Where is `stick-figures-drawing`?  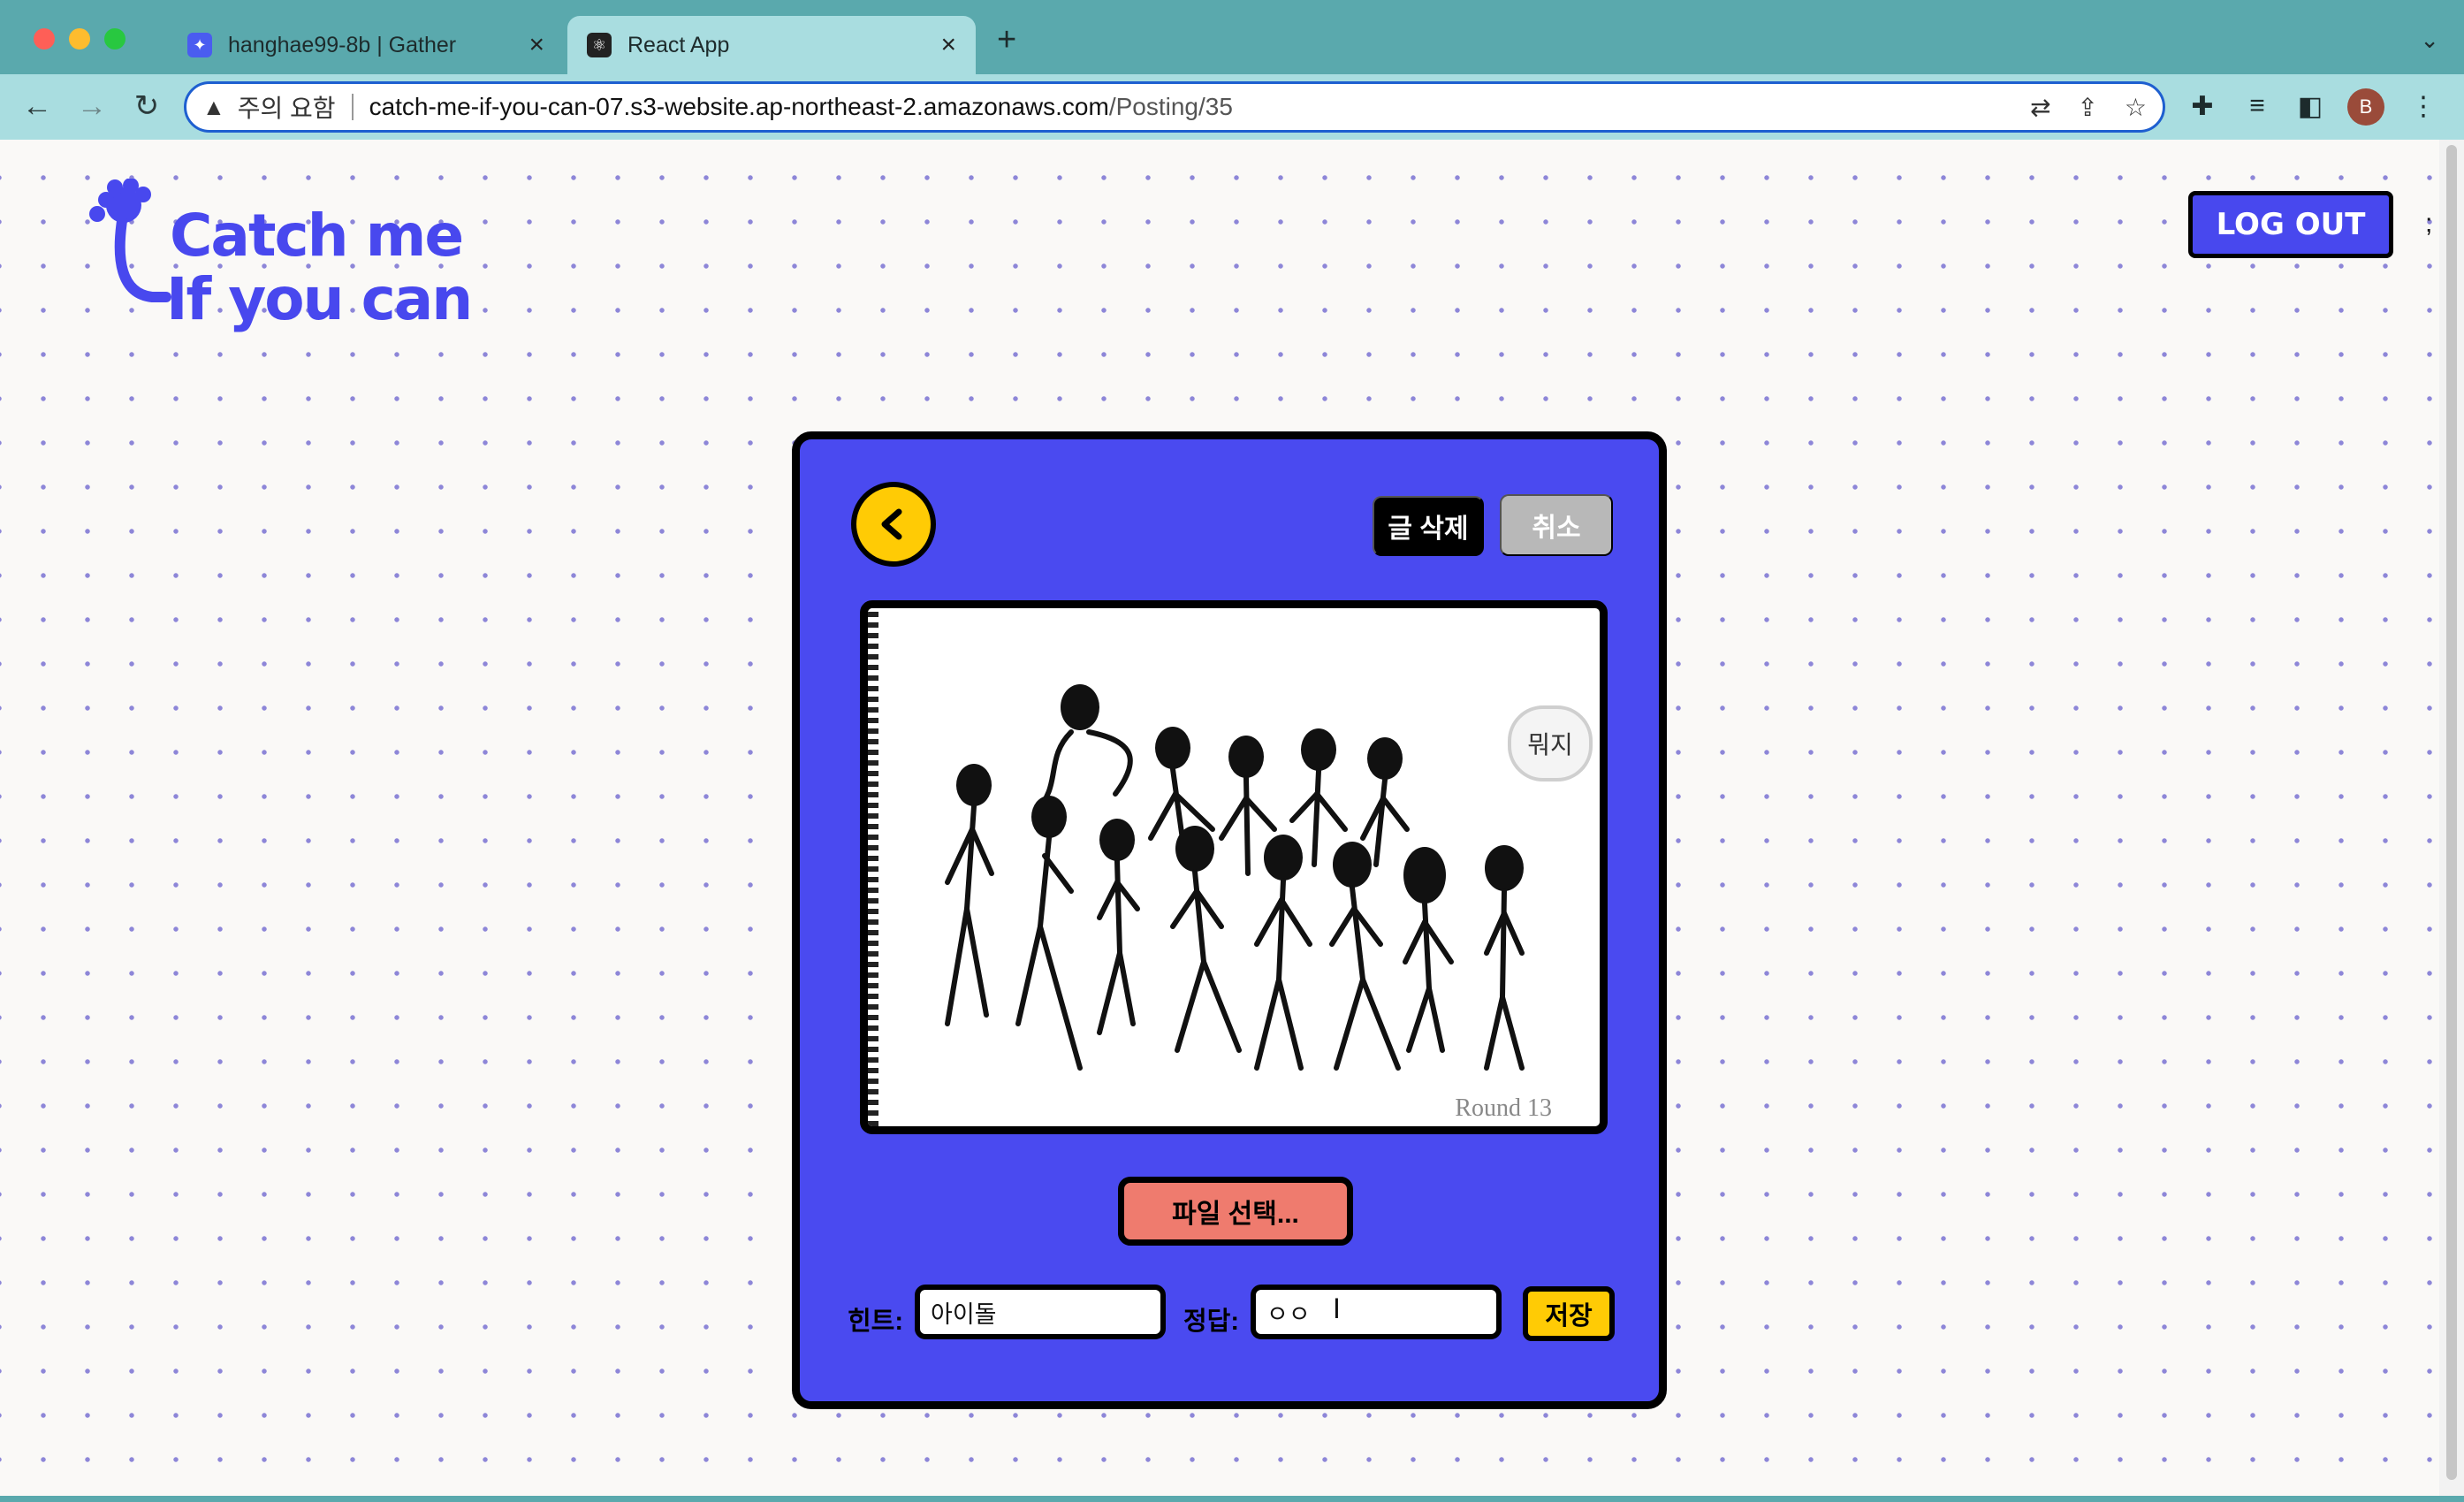 stick-figures-drawing is located at coordinates (1235, 877).